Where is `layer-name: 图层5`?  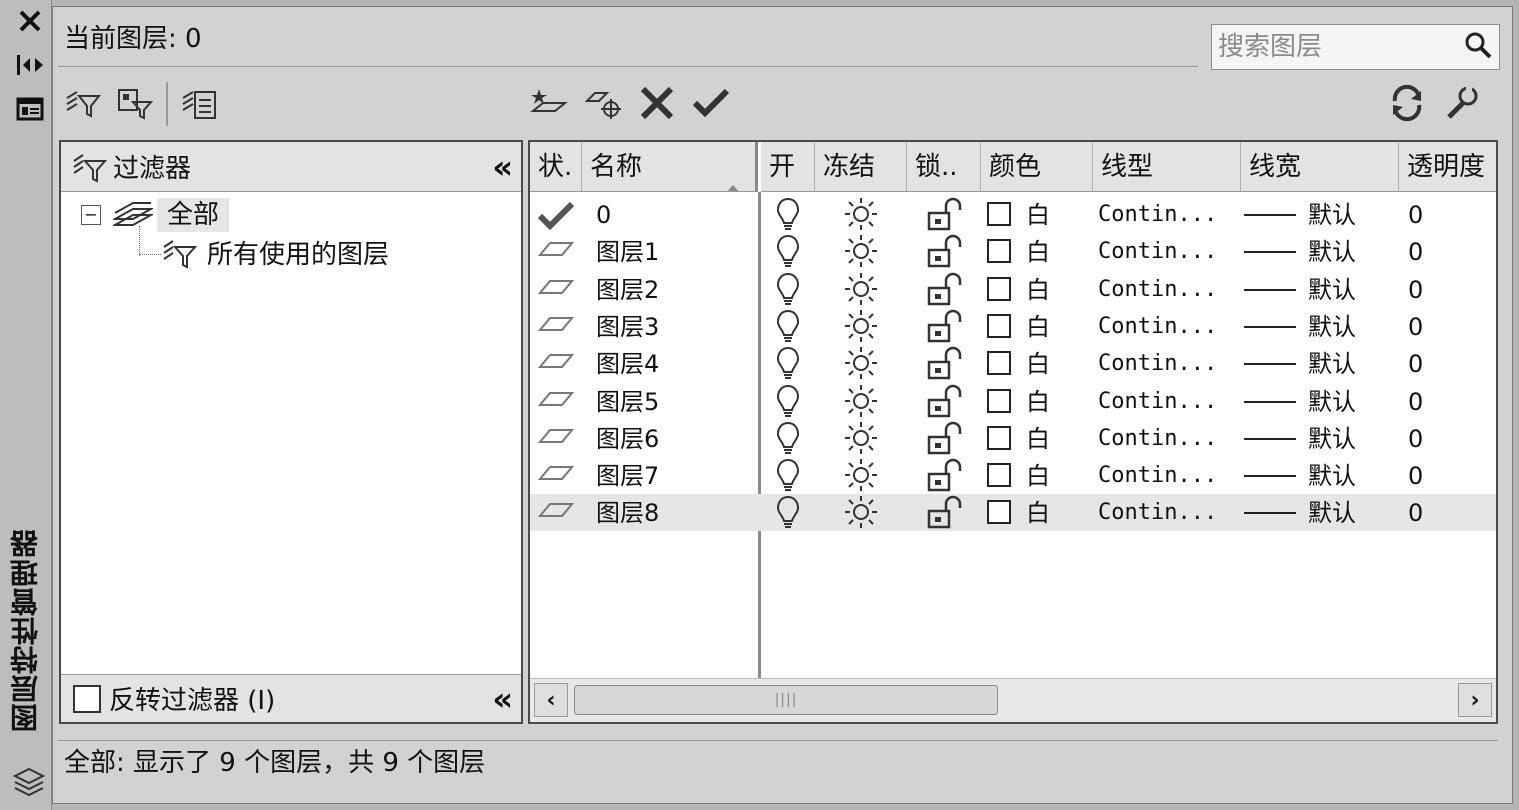 layer-name: 图层5 is located at coordinates (627, 402).